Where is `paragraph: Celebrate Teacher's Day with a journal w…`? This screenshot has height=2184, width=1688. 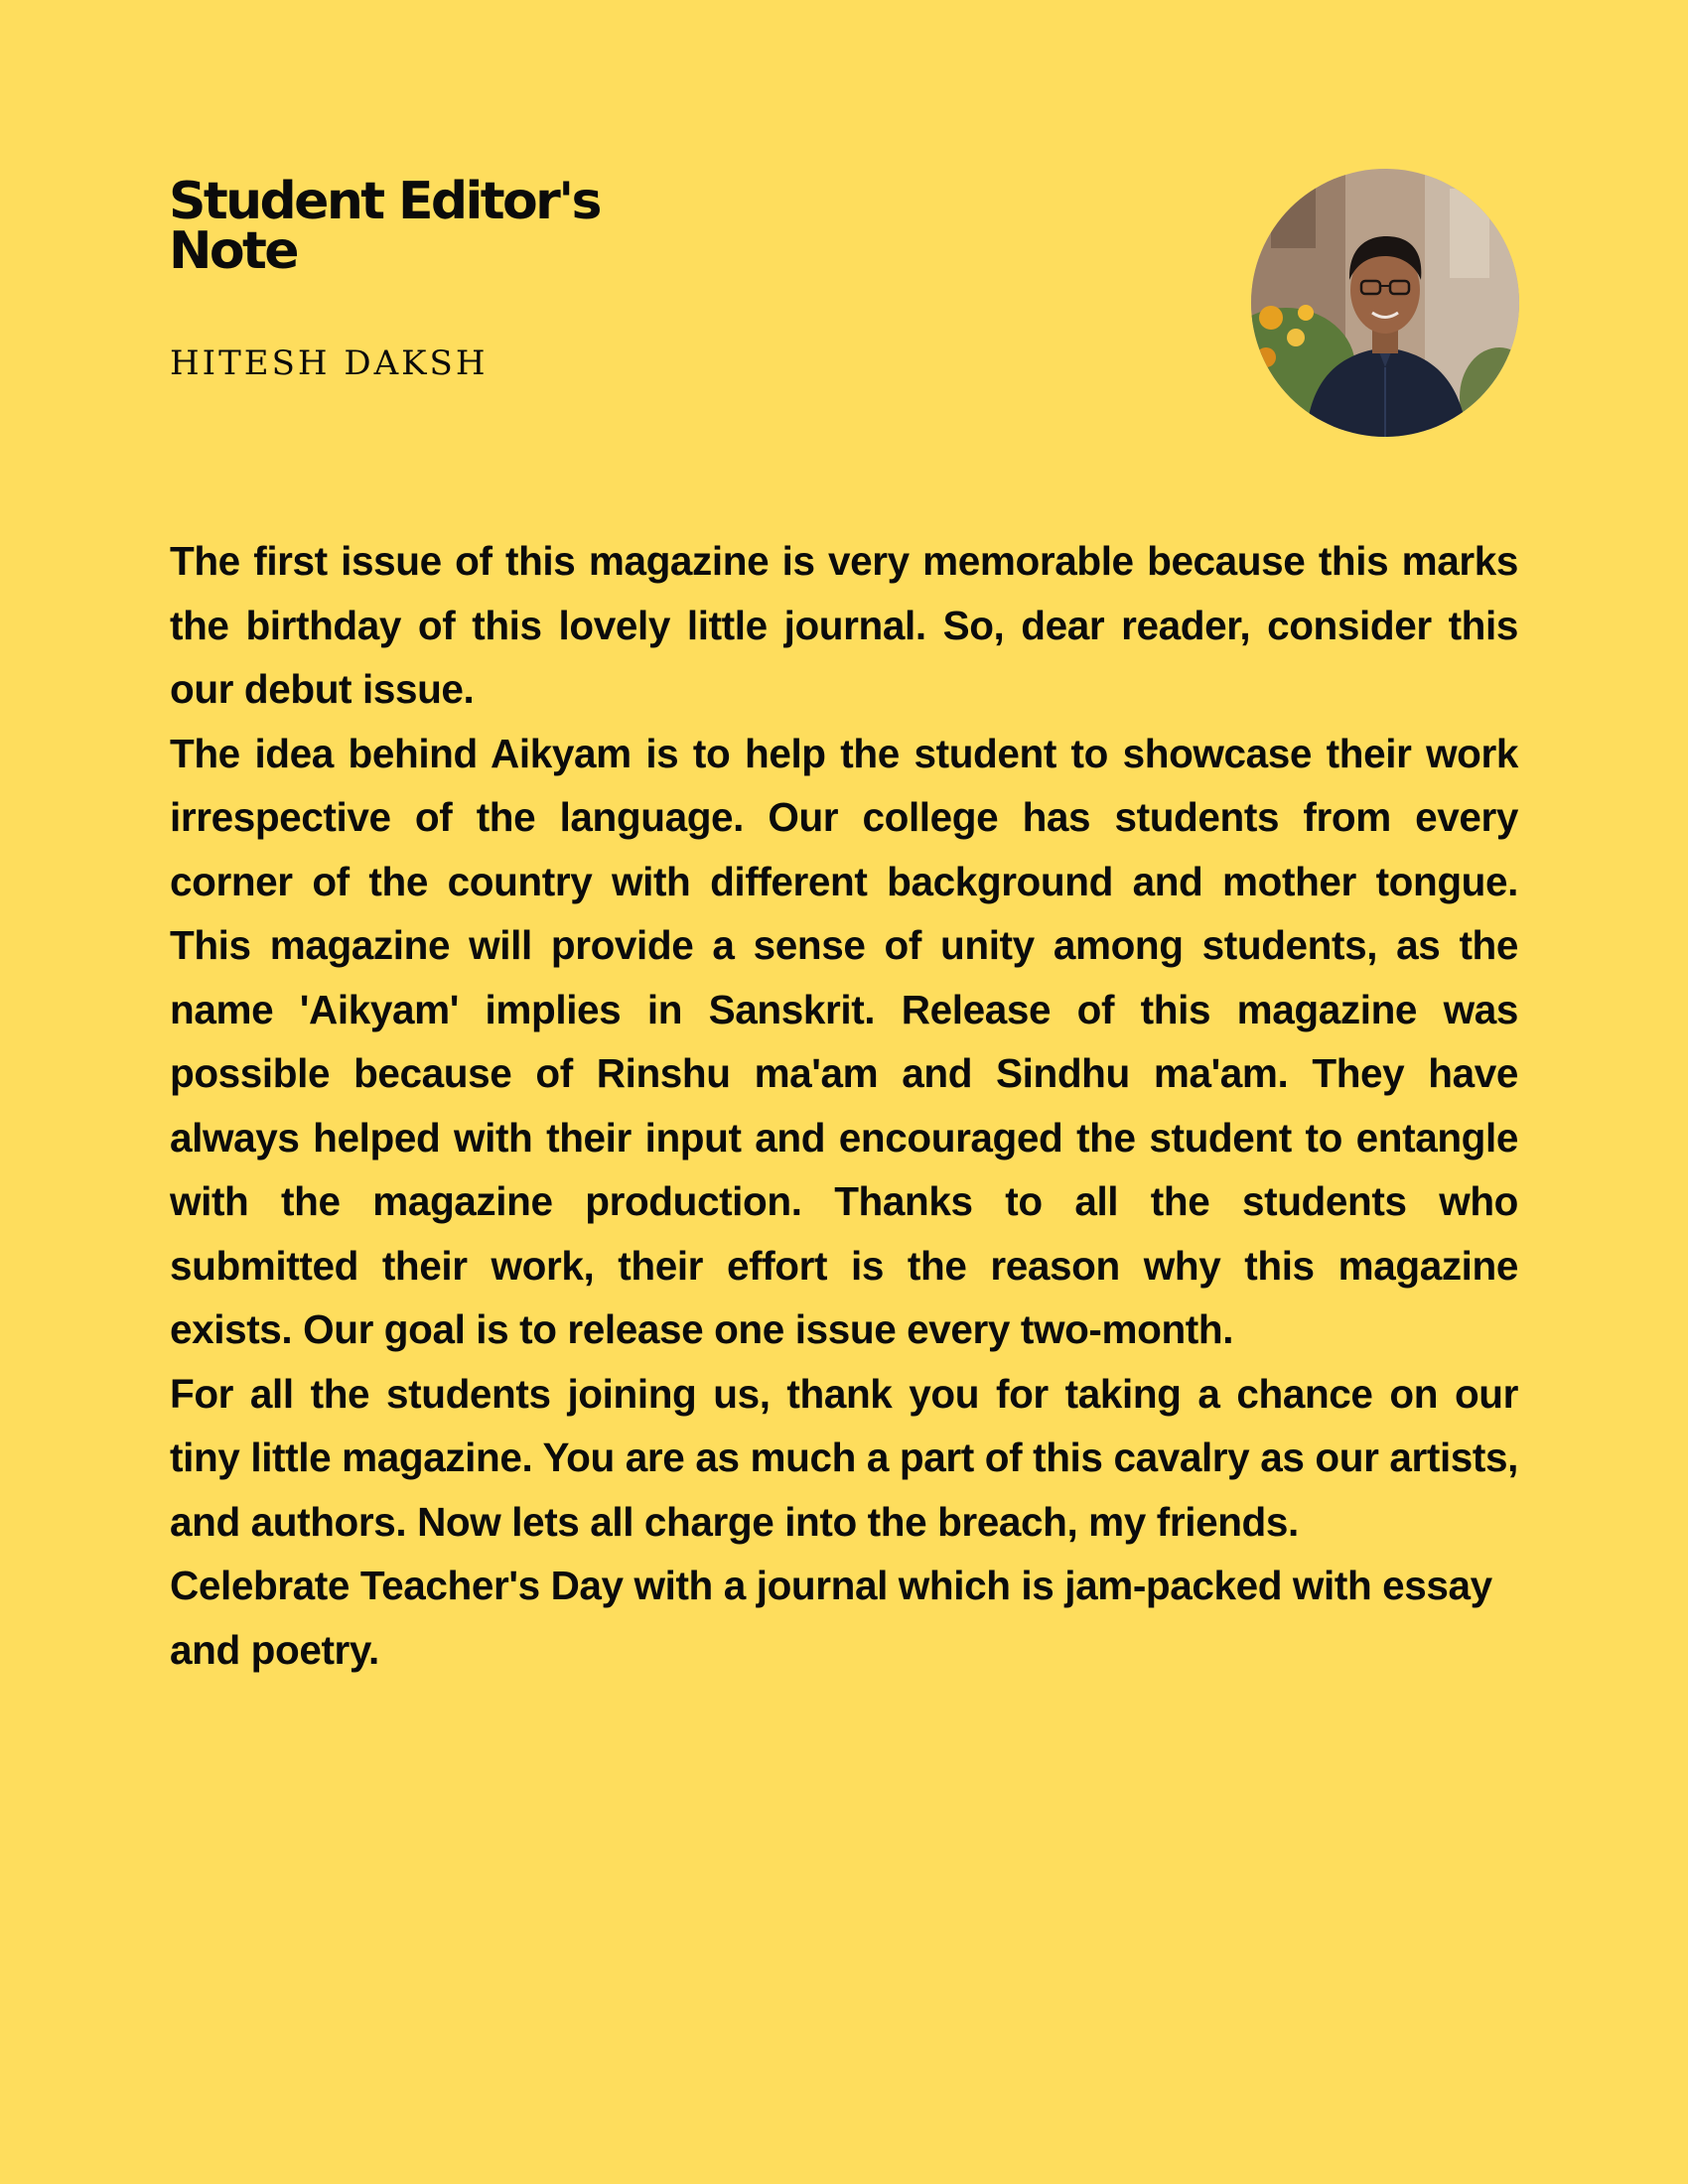
paragraph: Celebrate Teacher's Day with a journal w… is located at coordinates (831, 1618).